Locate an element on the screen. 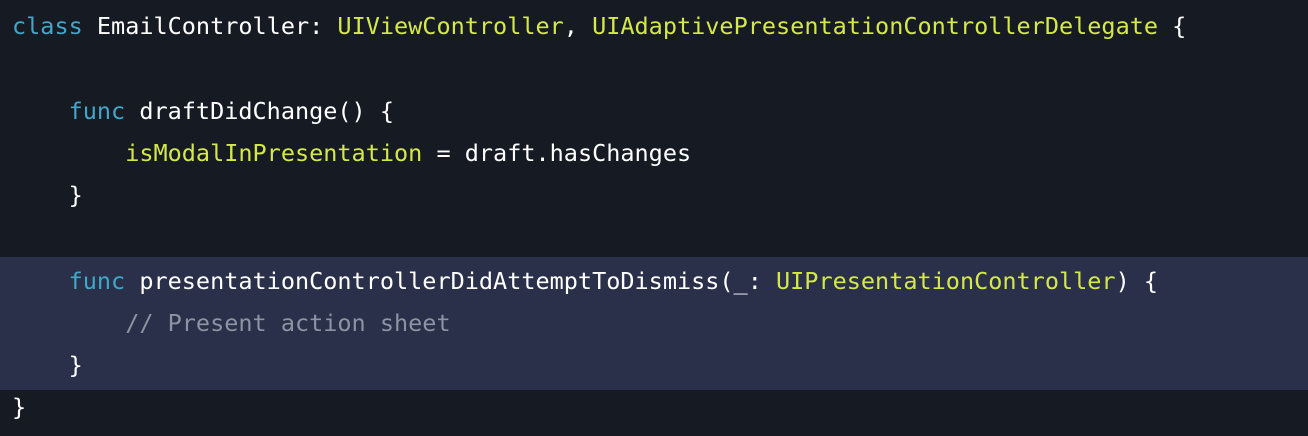  code-line-func-draft: func draftDidChange() { is located at coordinates (203, 111).